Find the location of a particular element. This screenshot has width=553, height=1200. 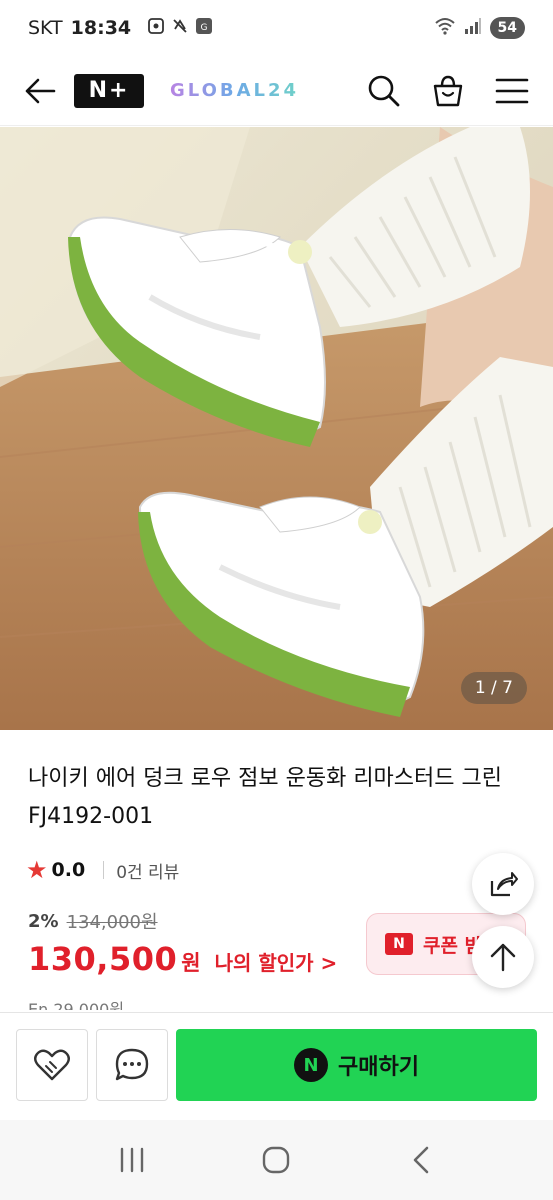

recent-apps-button is located at coordinates (132, 1160).